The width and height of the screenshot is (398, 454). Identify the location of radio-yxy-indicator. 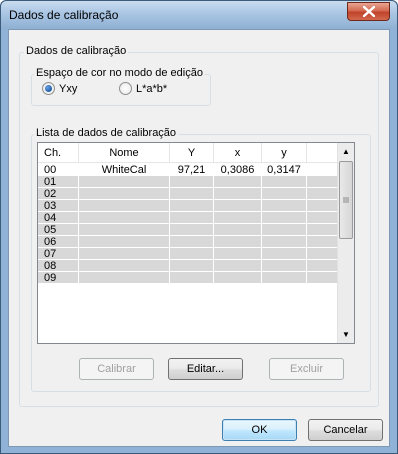
(48, 88).